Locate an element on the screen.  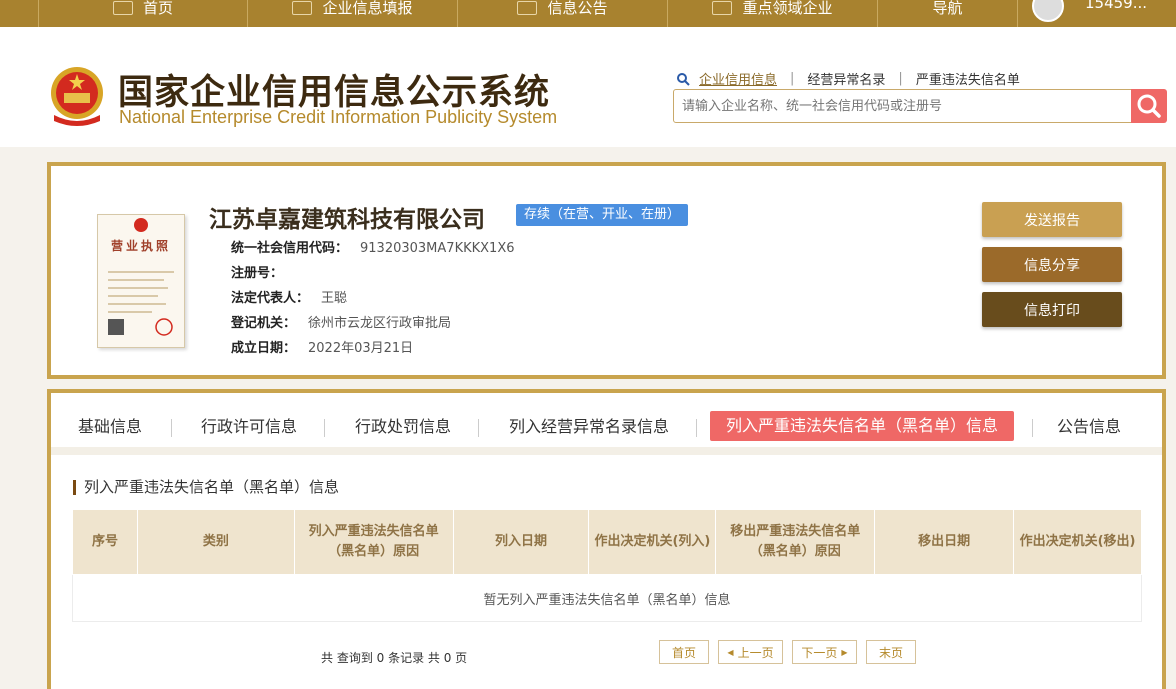
column-header: 移出严重违法失信名单（黑名单）原因 is located at coordinates (795, 542).